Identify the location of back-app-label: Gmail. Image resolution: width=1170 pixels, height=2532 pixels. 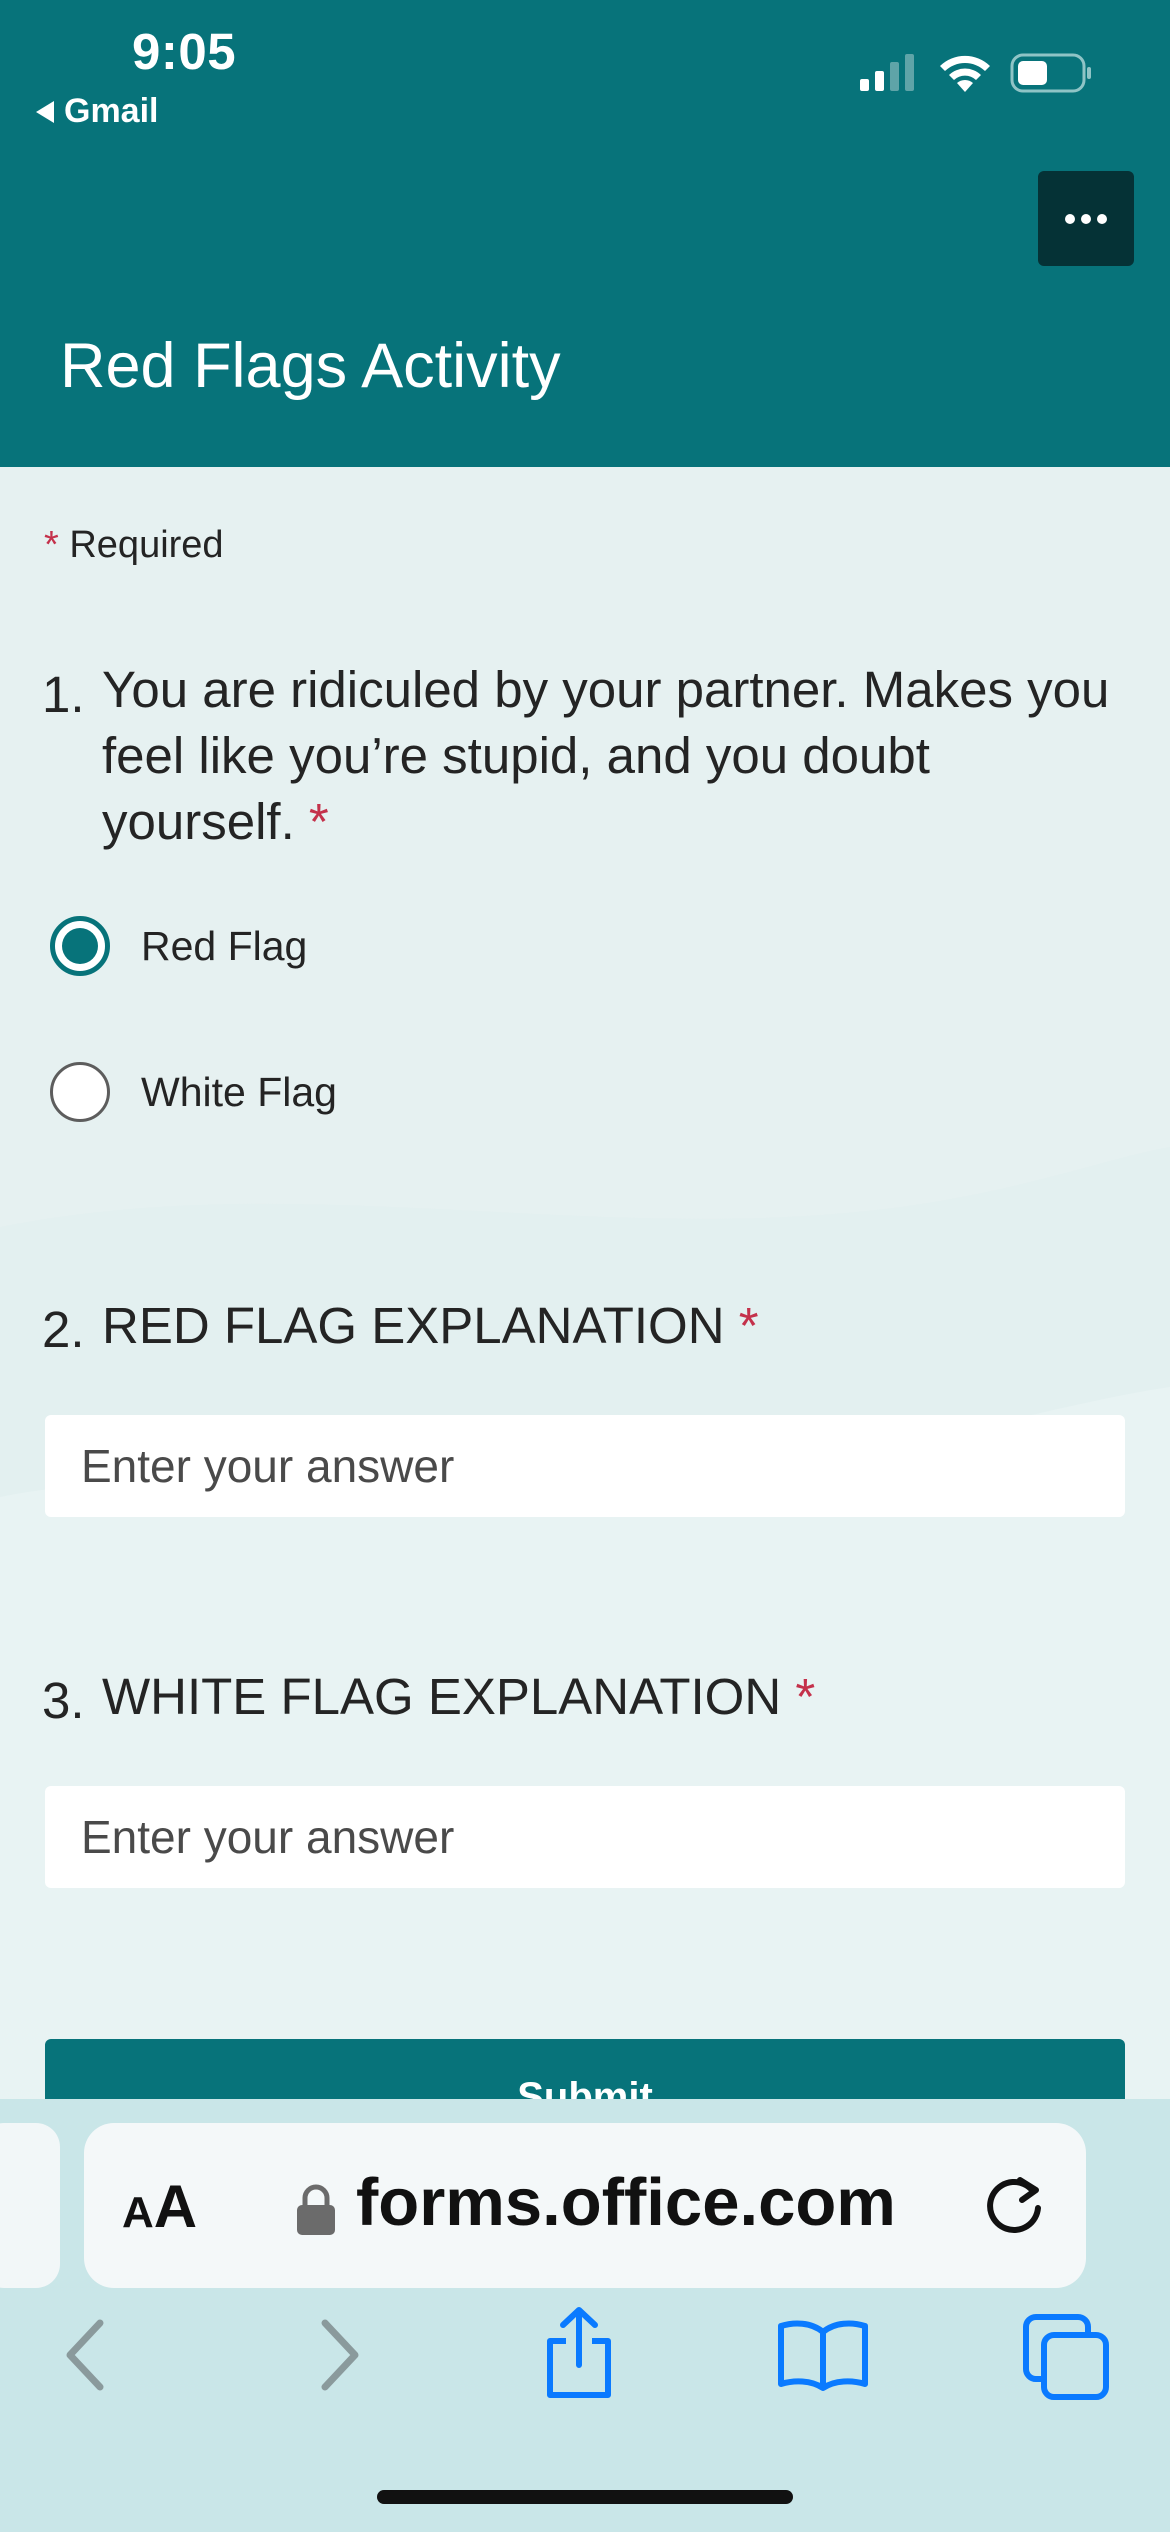
(111, 111).